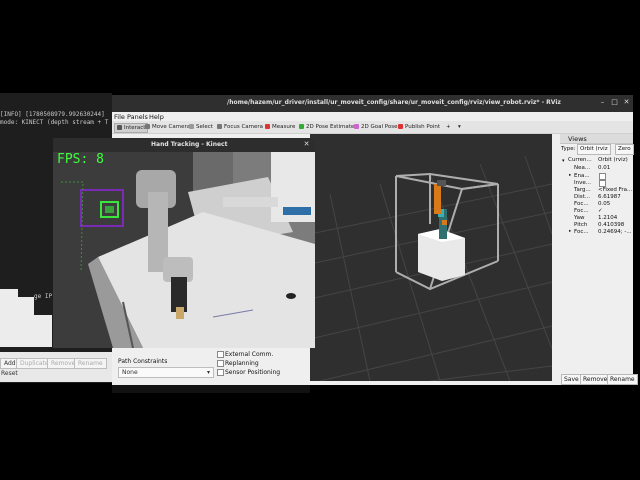 This screenshot has width=640, height=480. I want to click on invert-checkbox, so click(602, 183).